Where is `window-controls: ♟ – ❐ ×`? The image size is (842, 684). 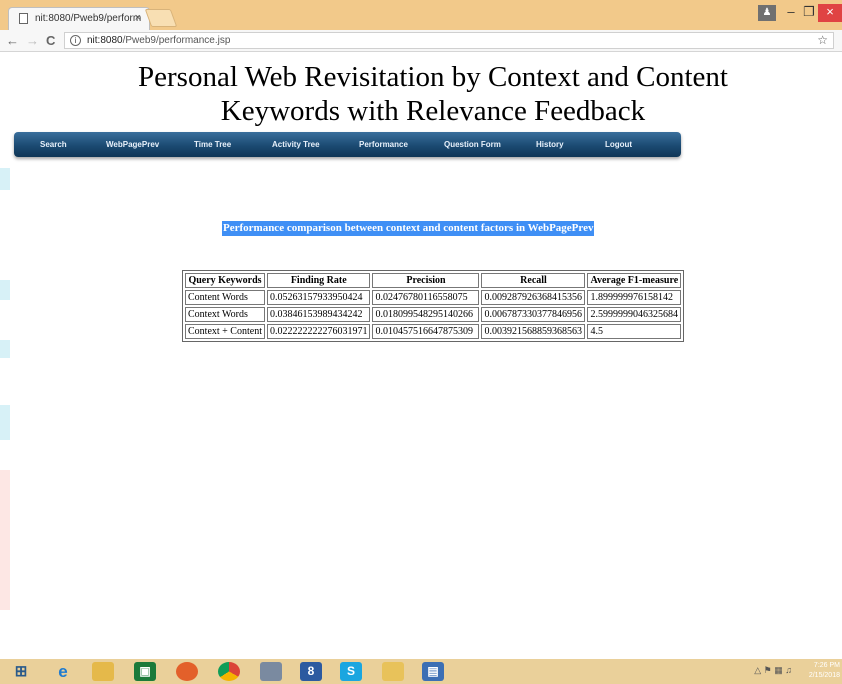
window-controls: ♟ – ❐ × is located at coordinates (800, 15).